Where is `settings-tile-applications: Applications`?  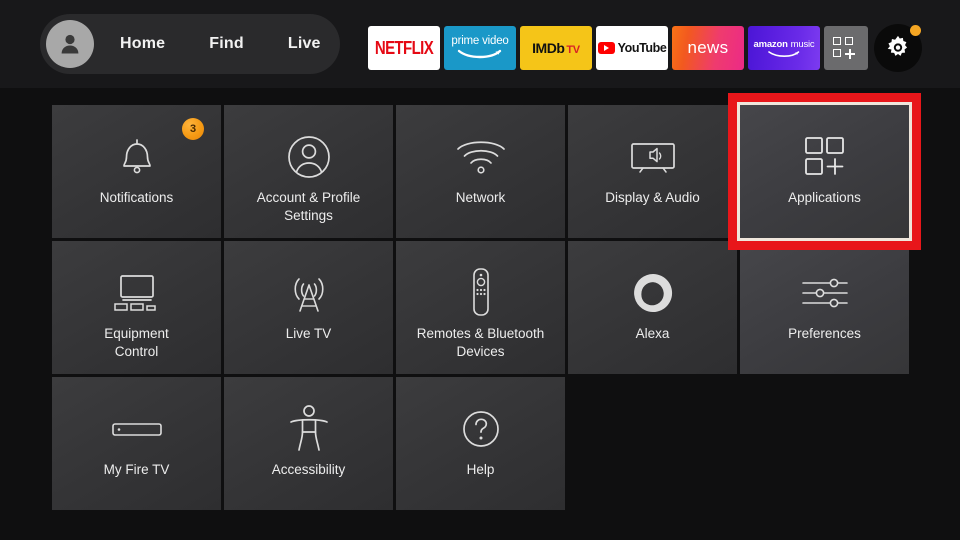
settings-tile-applications: Applications is located at coordinates (824, 171).